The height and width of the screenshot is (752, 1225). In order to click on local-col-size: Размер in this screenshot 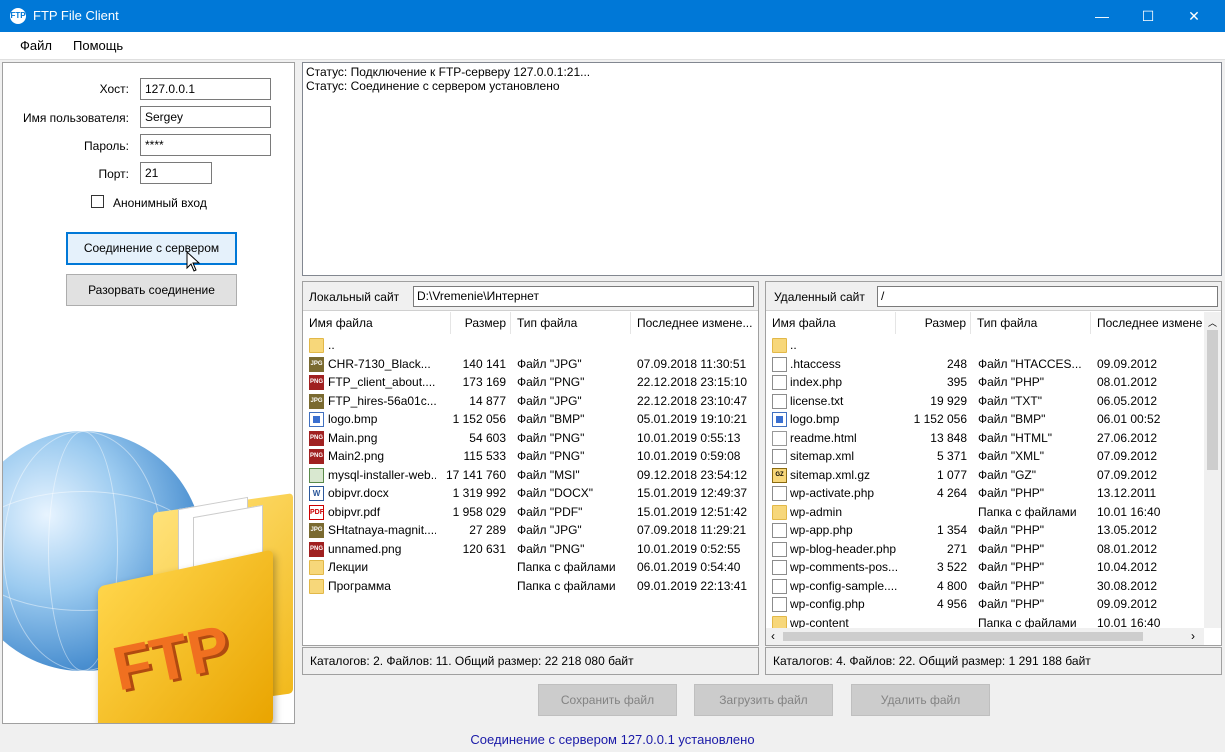, I will do `click(481, 323)`.